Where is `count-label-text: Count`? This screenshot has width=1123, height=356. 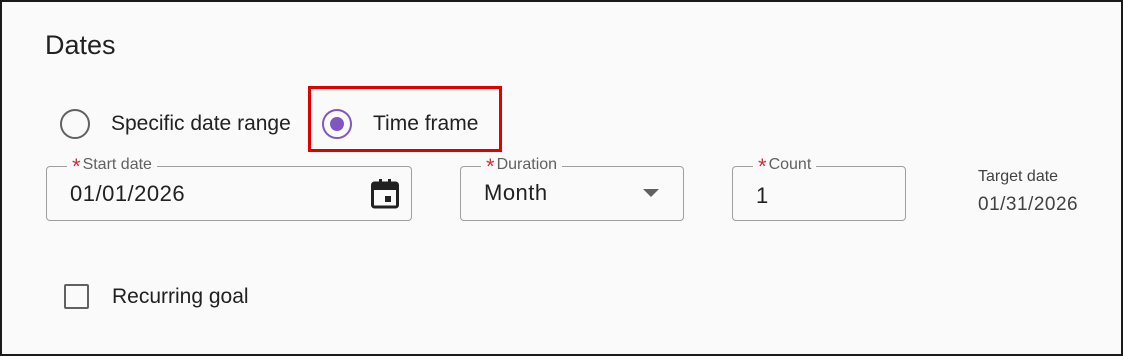 count-label-text: Count is located at coordinates (790, 164).